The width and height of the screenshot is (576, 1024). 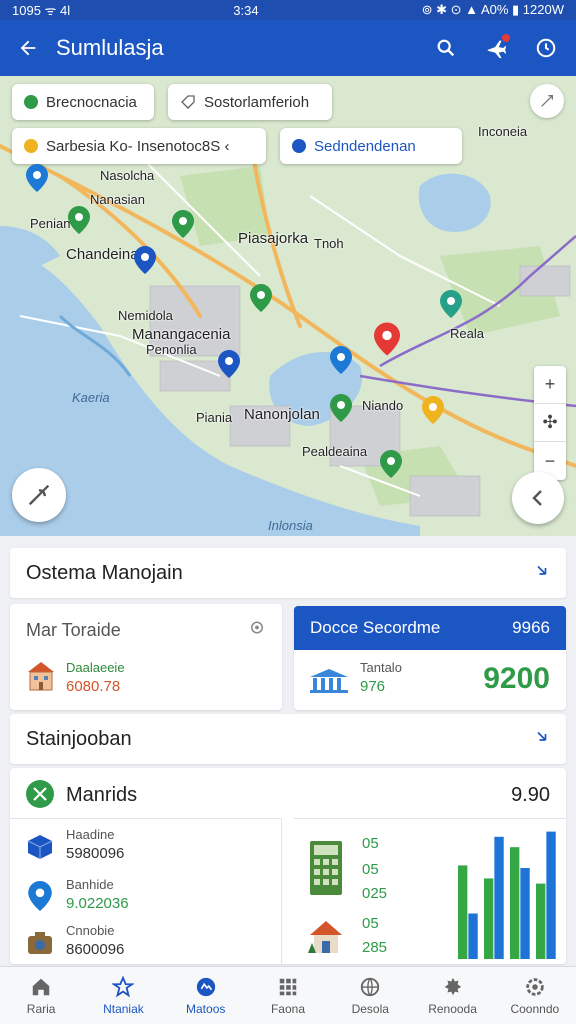 What do you see at coordinates (531, 627) in the screenshot?
I see `card-header-value: 9966` at bounding box center [531, 627].